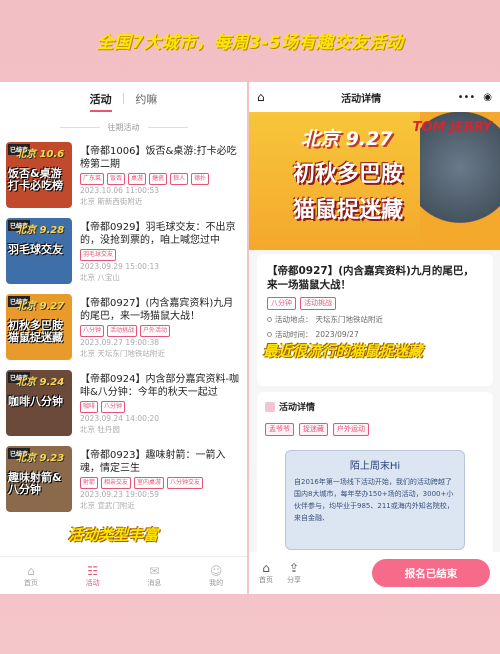  I want to click on event-thumbnail: 已结束 北京 10.6 饭否&桌游打卡必吃榜, so click(39, 175).